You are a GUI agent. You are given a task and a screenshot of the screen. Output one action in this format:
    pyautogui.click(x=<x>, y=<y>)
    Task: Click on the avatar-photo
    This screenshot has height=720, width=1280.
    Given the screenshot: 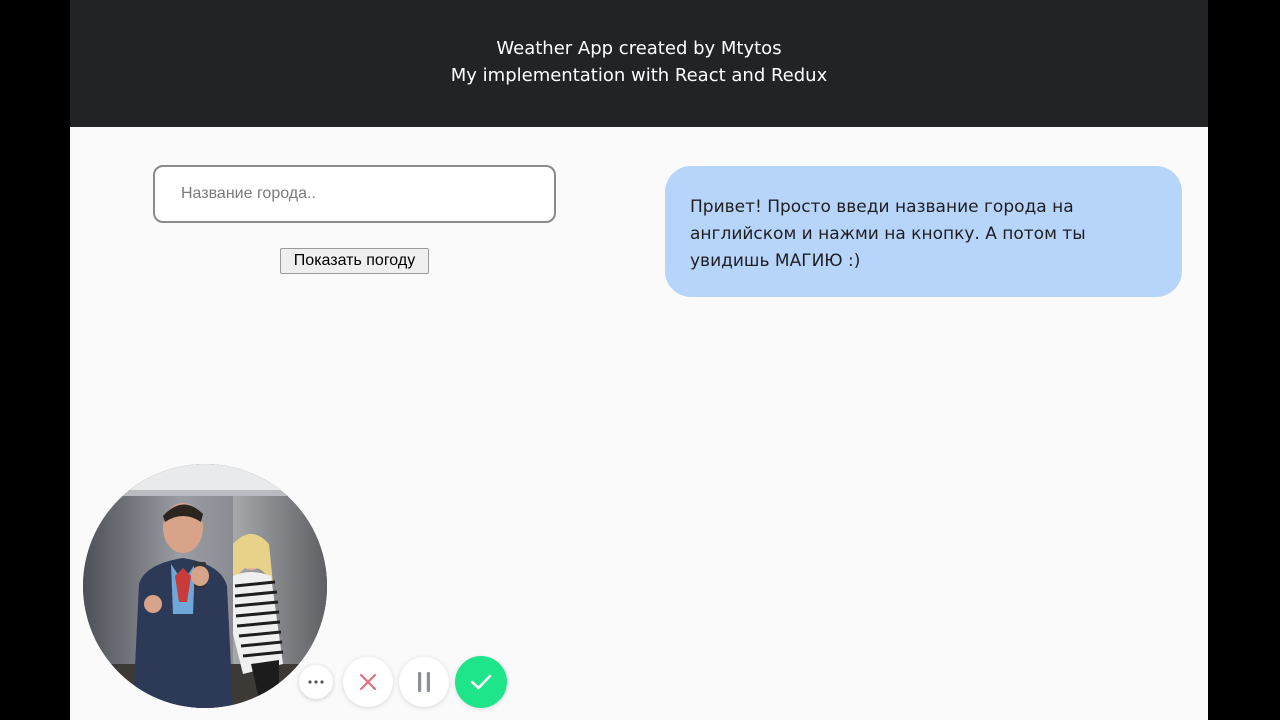 What is the action you would take?
    pyautogui.click(x=205, y=586)
    